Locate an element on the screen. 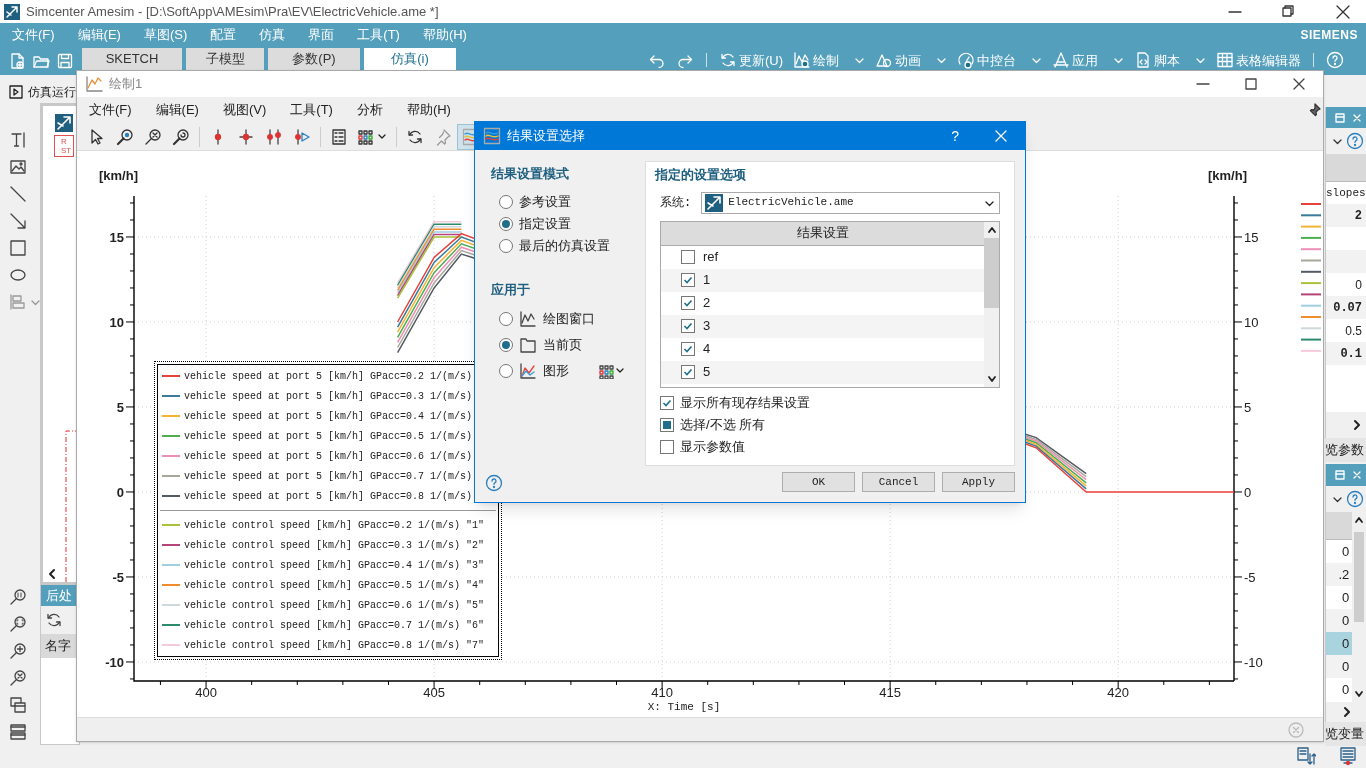 The height and width of the screenshot is (768, 1366). panels-icon is located at coordinates (18, 732).